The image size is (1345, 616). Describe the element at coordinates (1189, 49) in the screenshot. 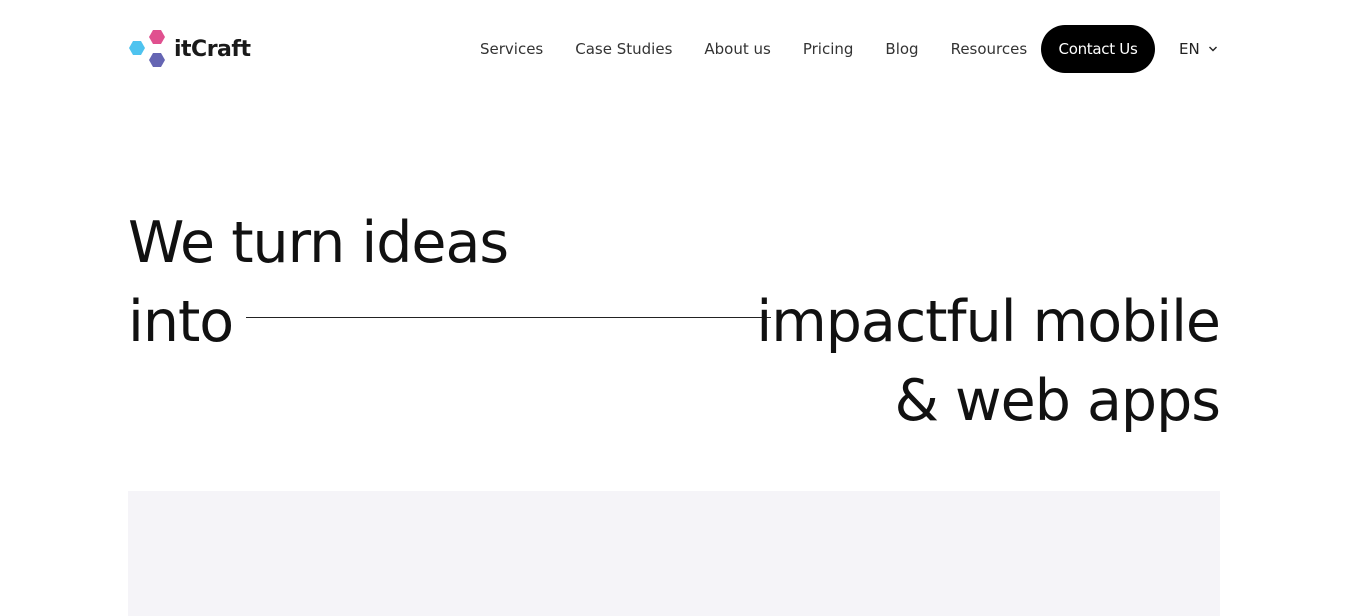

I see `language-label: EN` at that location.